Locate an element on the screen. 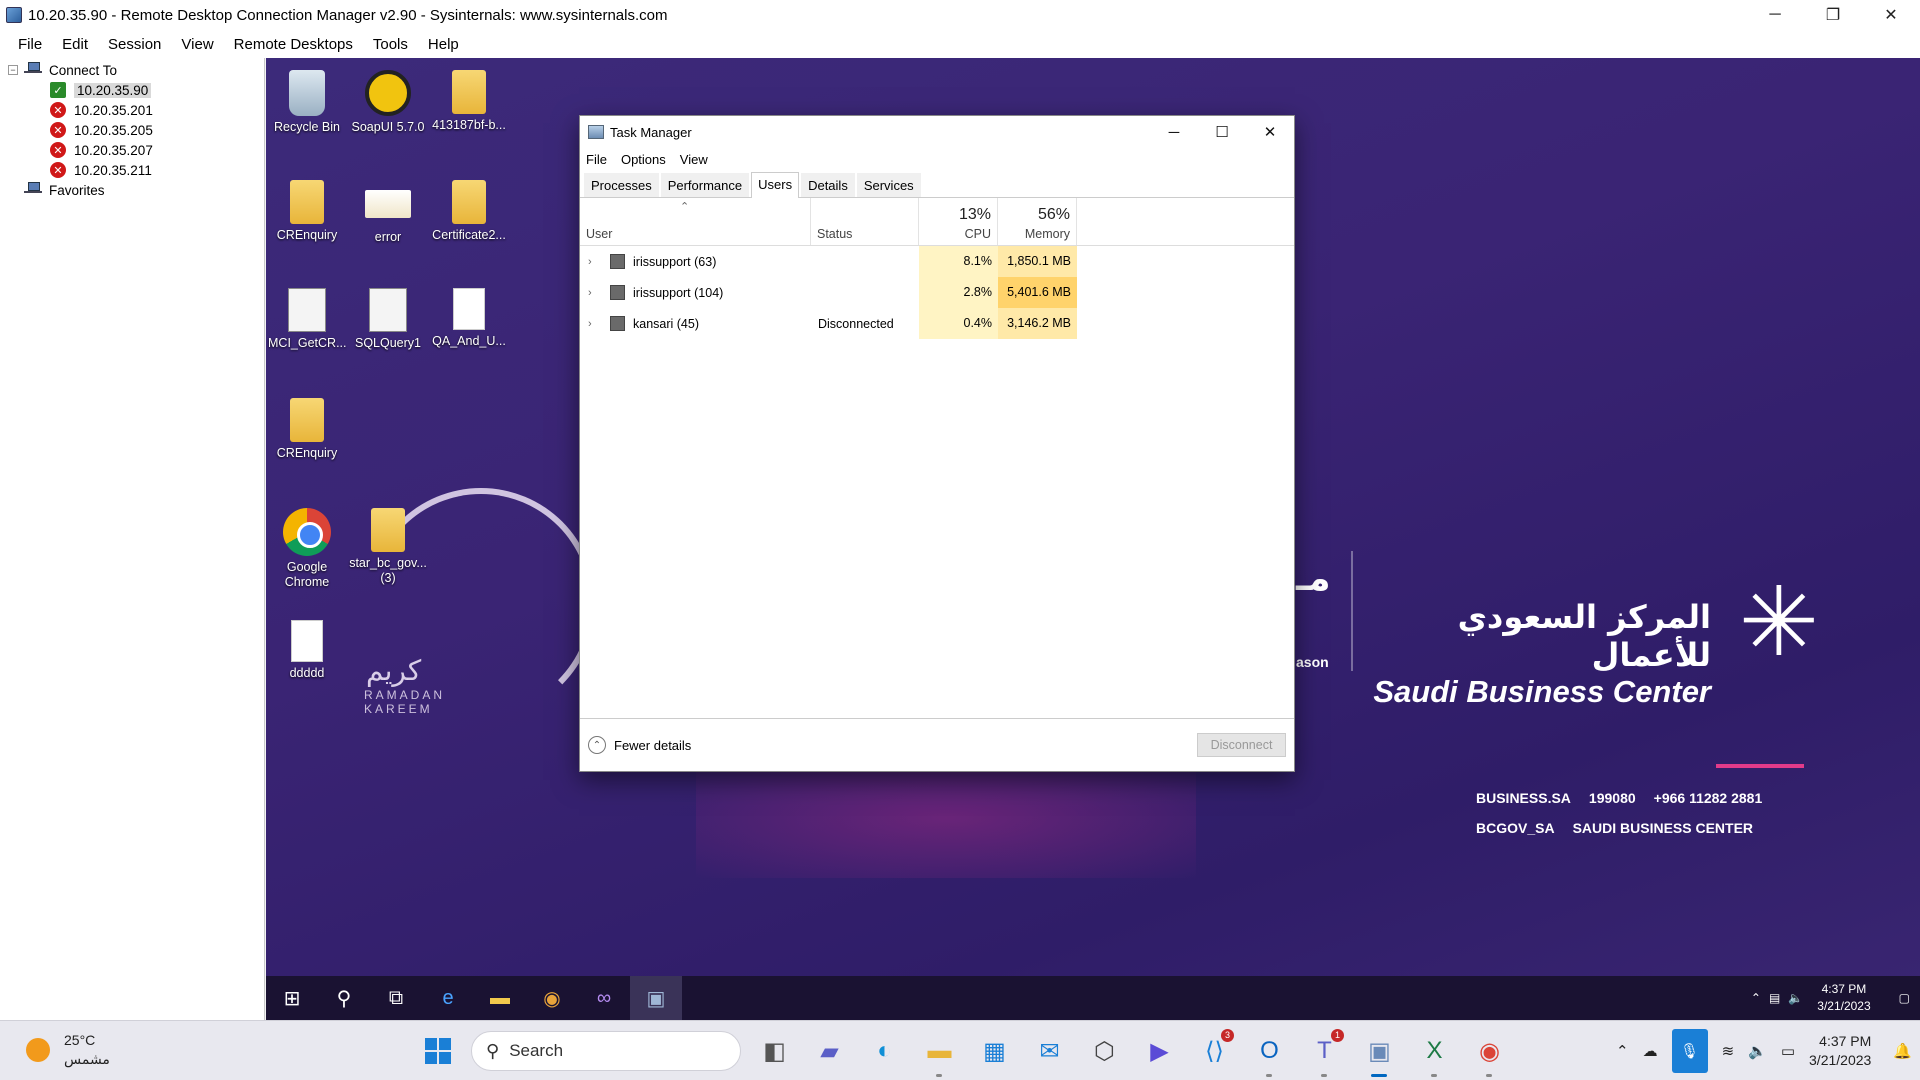 The height and width of the screenshot is (1080, 1920). windows-logo-icon is located at coordinates (437, 1051).